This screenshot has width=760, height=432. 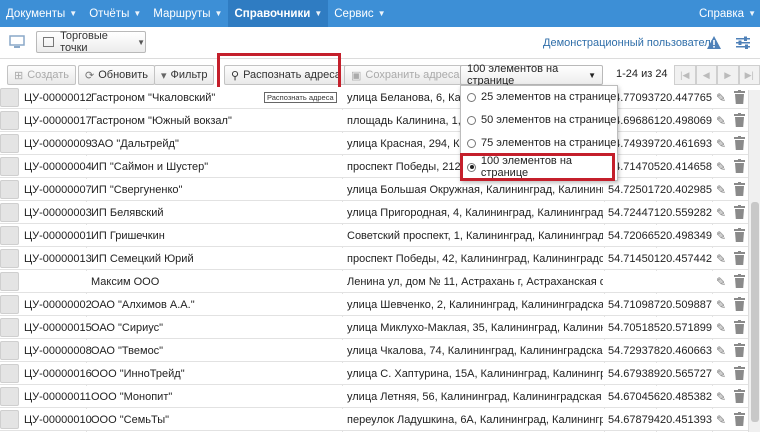 I want to click on page-size-option-50: 50 элементов на странице, so click(x=540, y=120).